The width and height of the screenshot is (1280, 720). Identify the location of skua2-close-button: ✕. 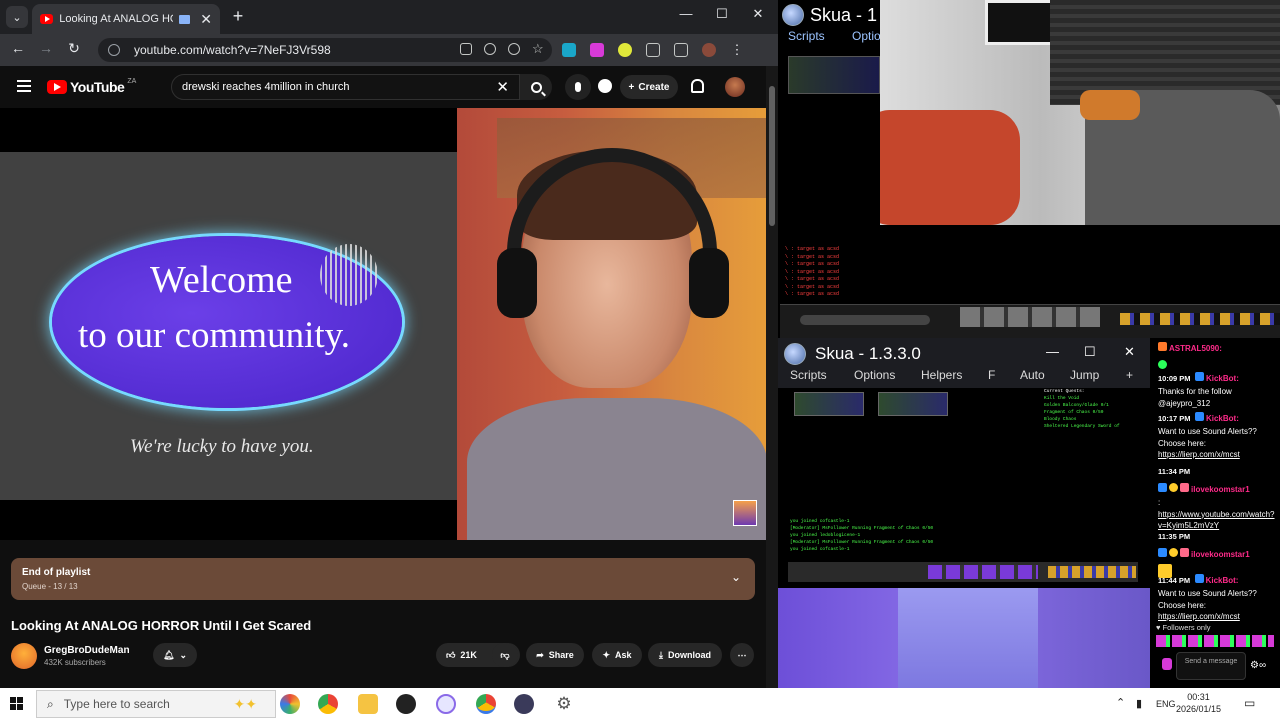
(1129, 352).